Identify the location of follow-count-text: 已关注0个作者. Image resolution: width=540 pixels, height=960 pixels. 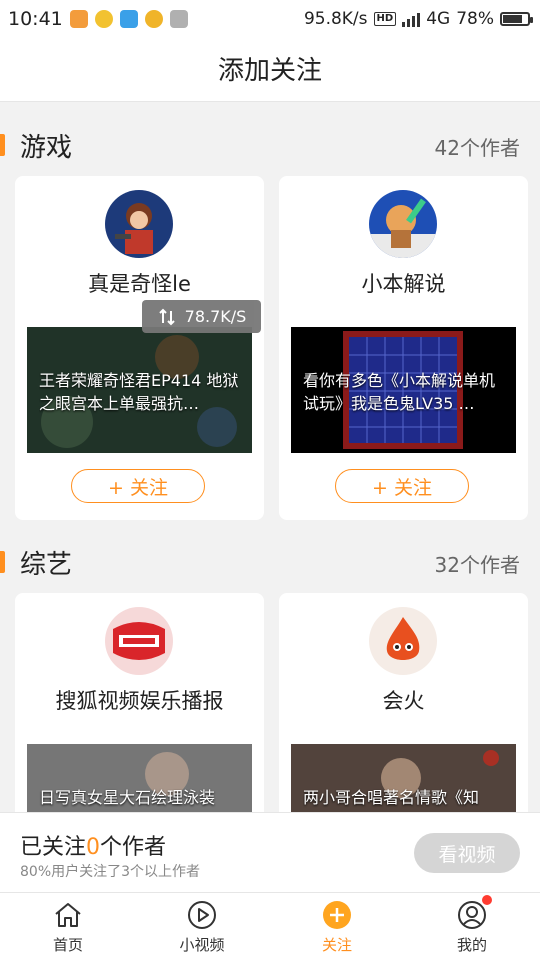
(93, 845).